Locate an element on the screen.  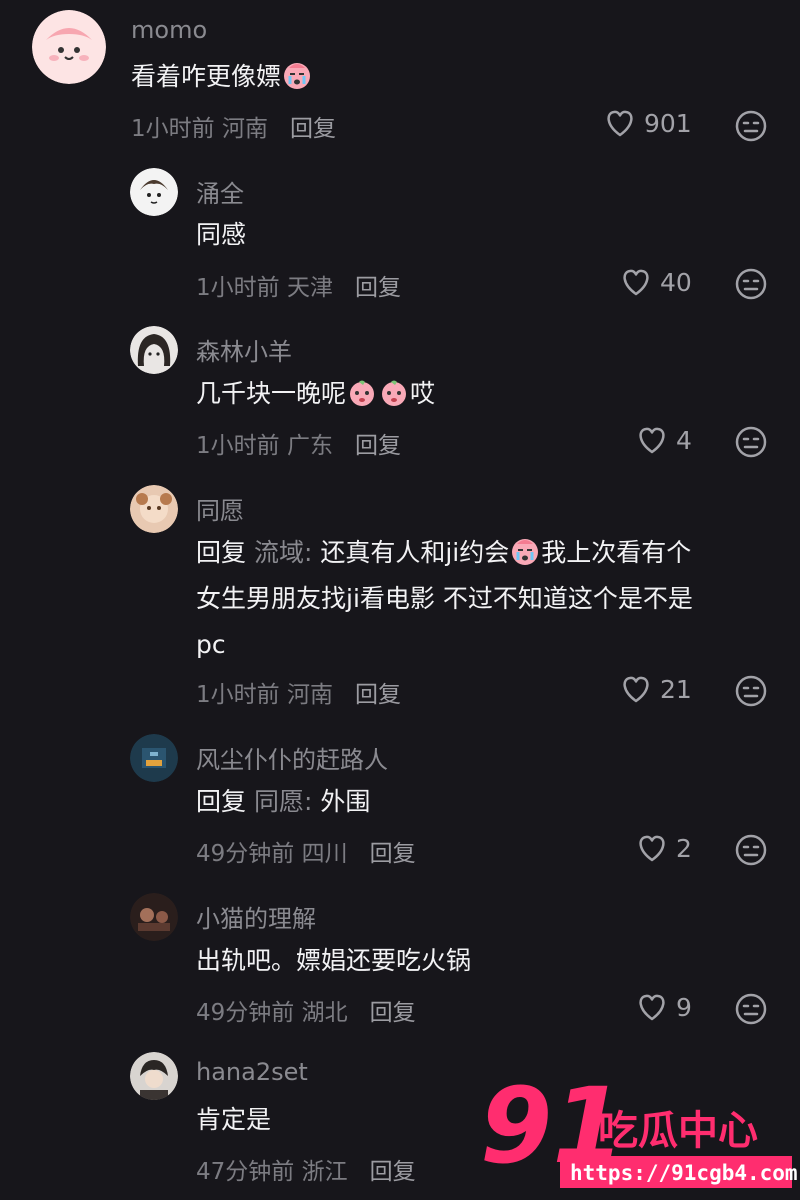
like-count: 21 is located at coordinates (676, 689).